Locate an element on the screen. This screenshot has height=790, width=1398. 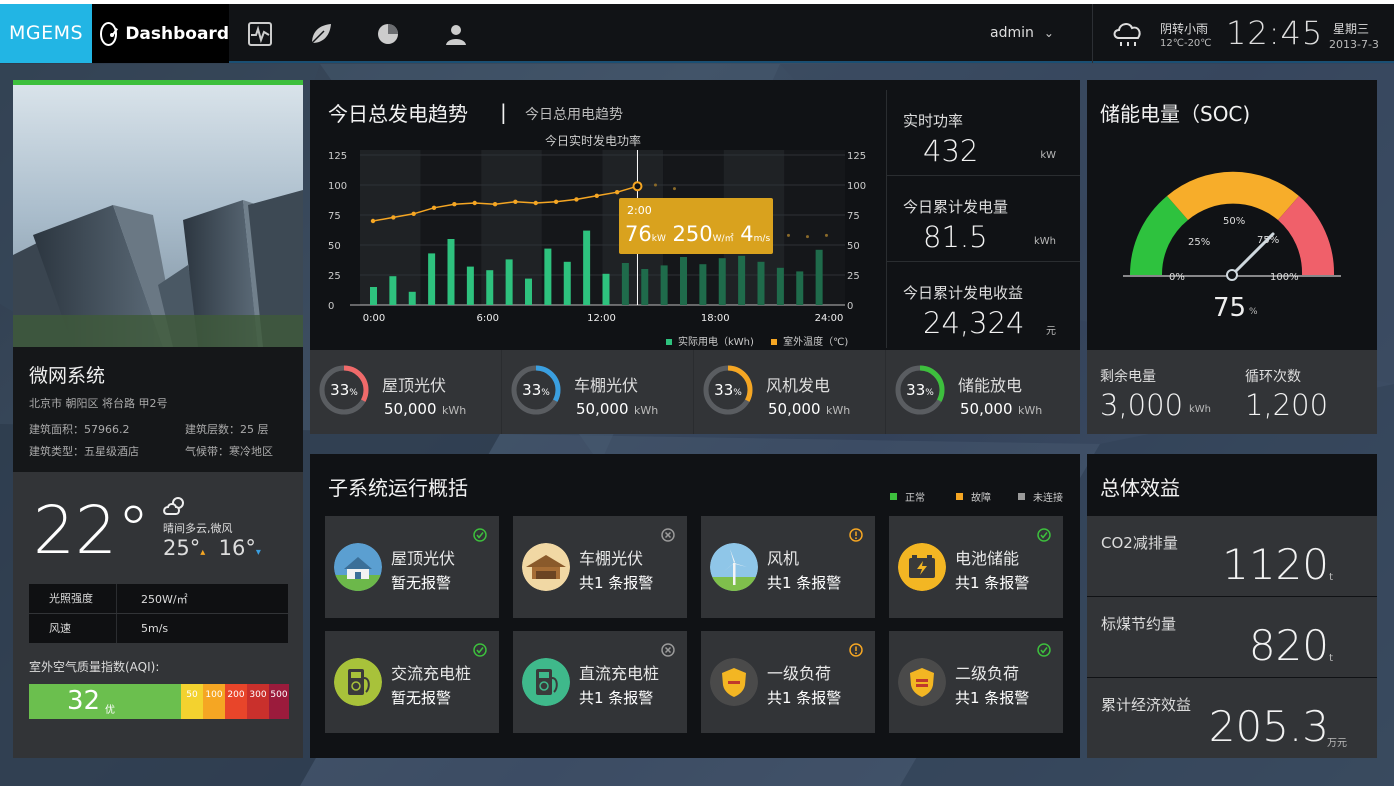
legend-label: 故障 is located at coordinates (981, 498).